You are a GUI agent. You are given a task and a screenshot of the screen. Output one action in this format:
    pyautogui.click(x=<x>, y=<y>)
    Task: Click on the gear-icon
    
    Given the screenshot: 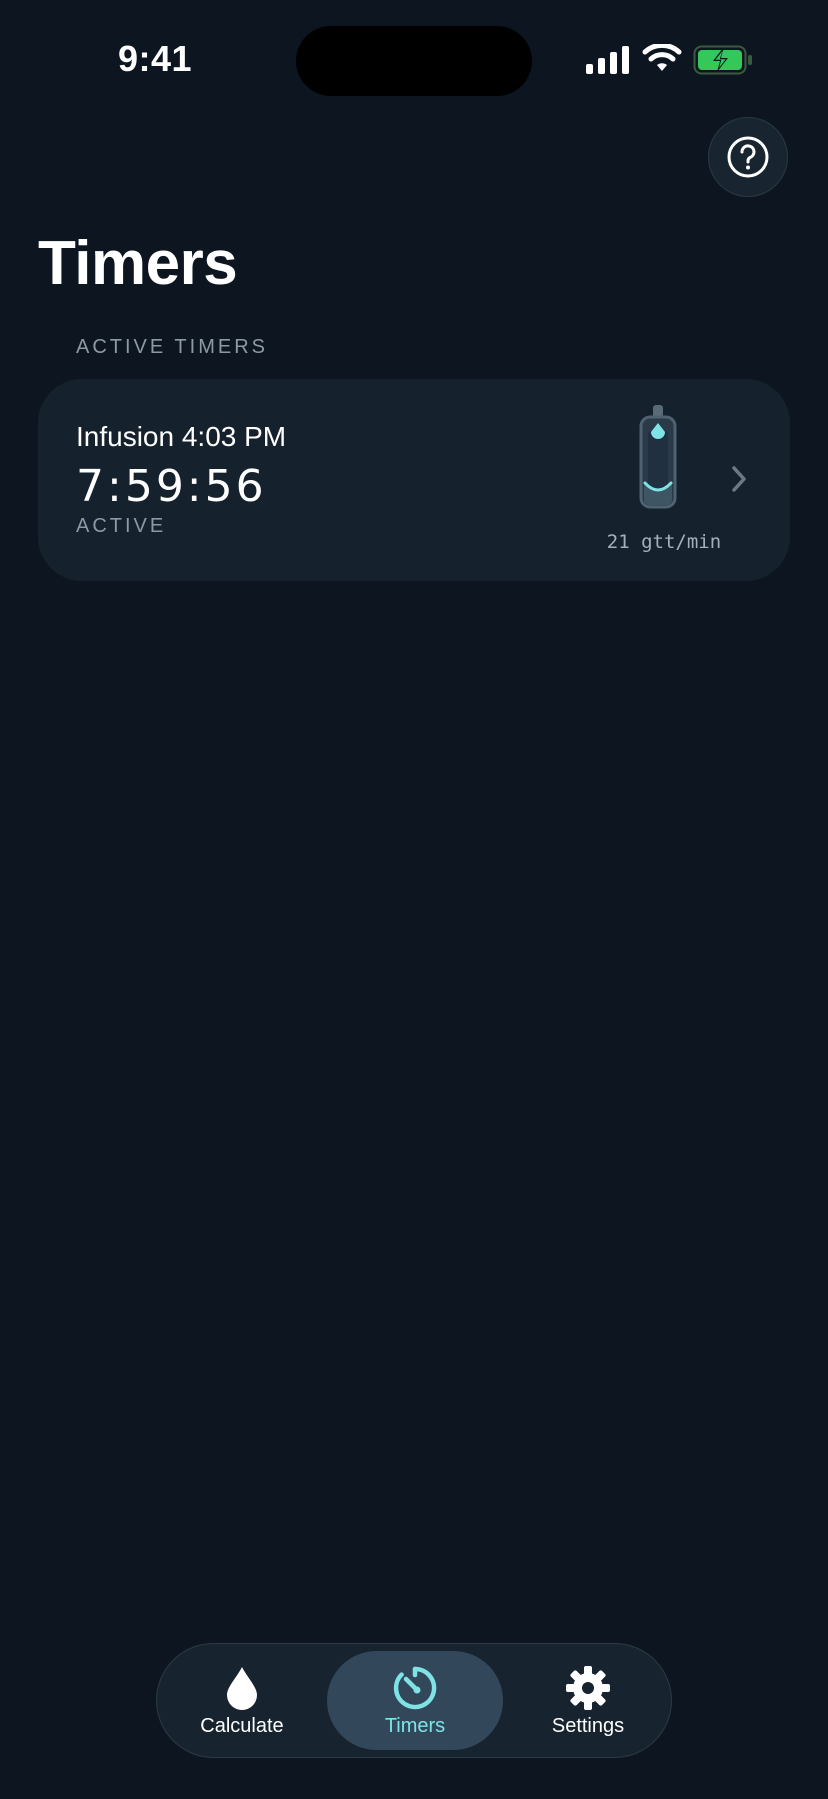 What is the action you would take?
    pyautogui.click(x=588, y=1688)
    